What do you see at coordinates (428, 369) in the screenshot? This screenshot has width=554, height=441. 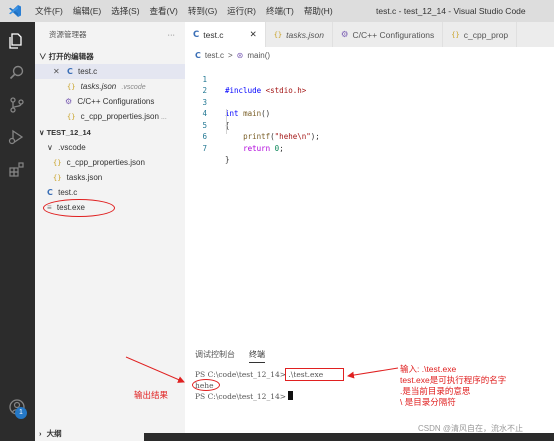 I see `note-line: 输入: .\test.exe` at bounding box center [428, 369].